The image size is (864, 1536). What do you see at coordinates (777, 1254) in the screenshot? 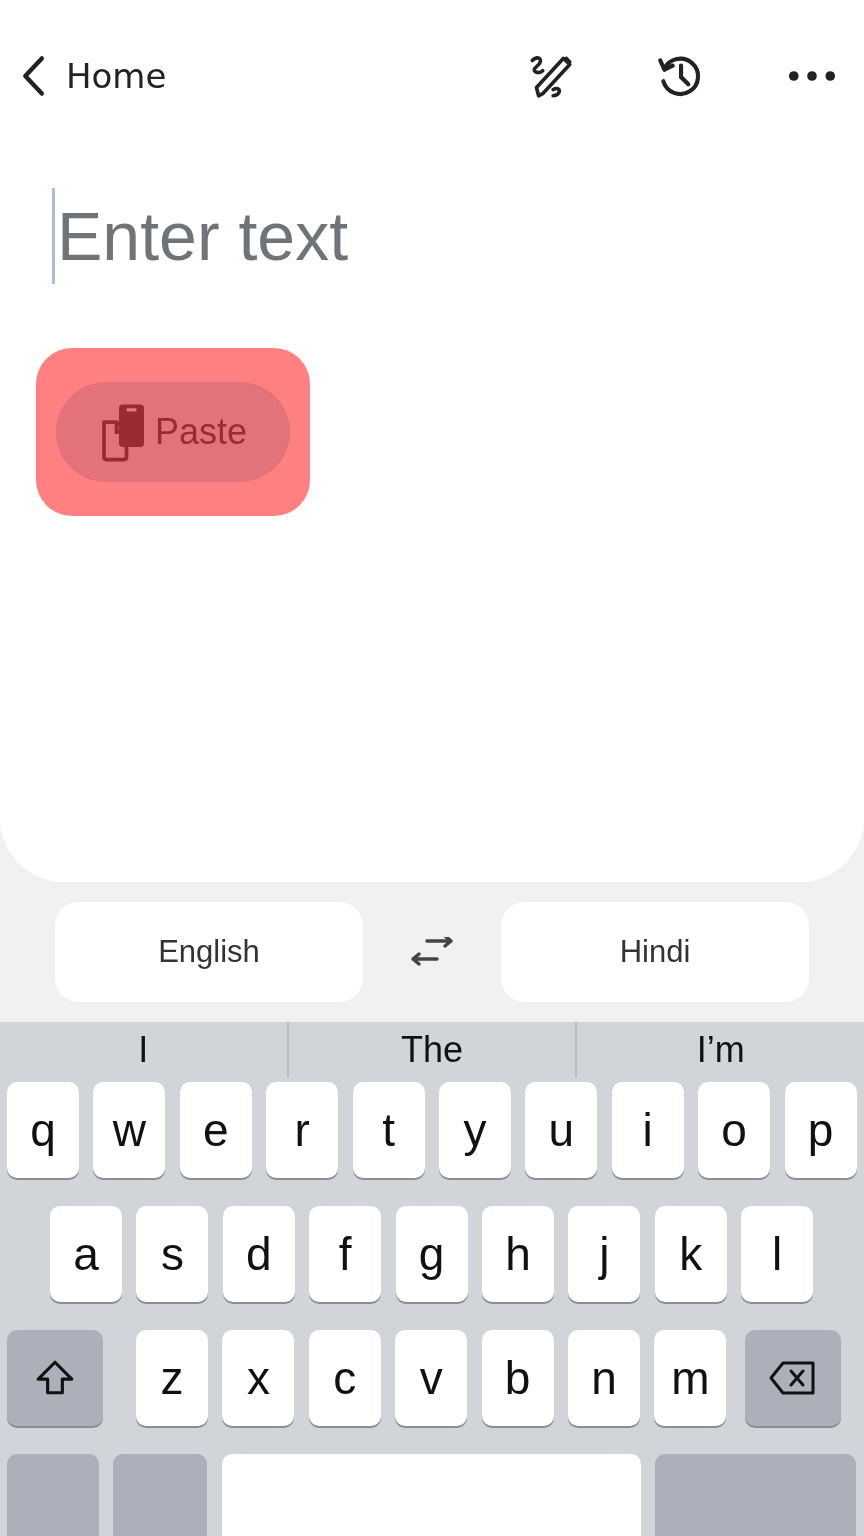
I see `key: l` at bounding box center [777, 1254].